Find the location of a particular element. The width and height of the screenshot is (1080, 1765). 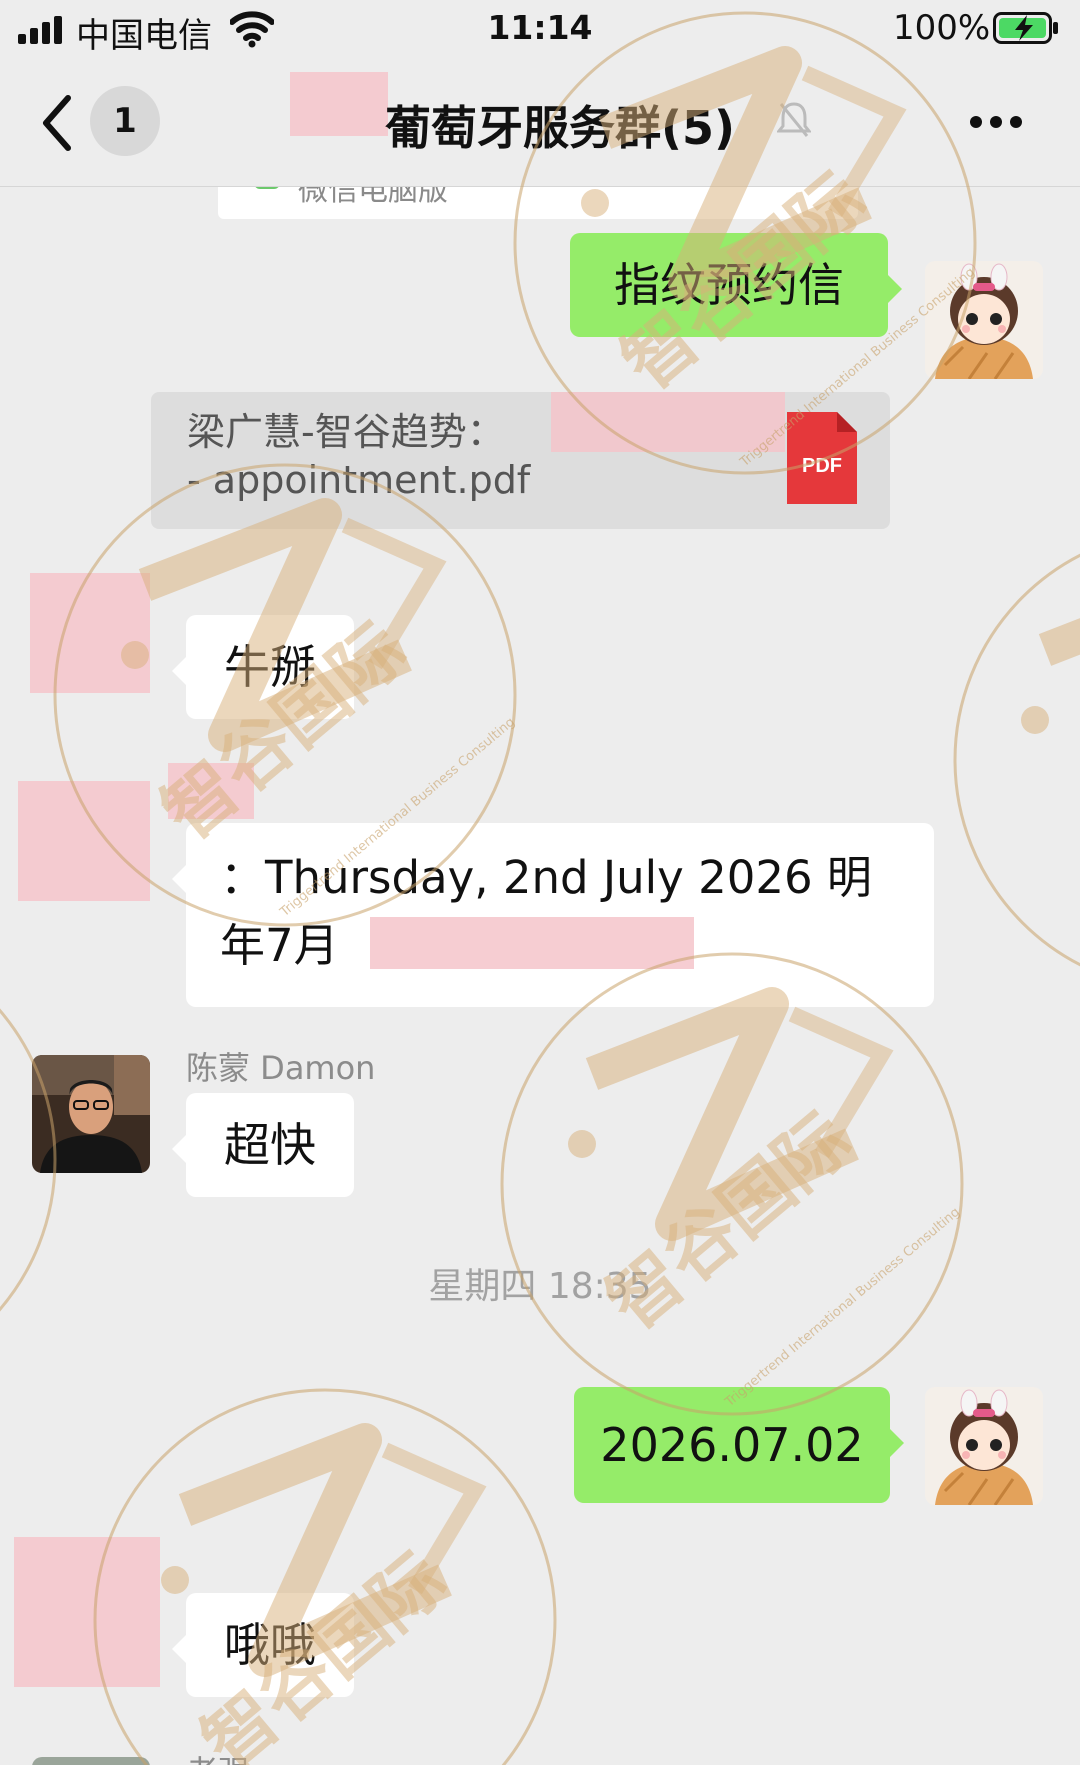

wechat-logo-icon is located at coordinates (267, 188).